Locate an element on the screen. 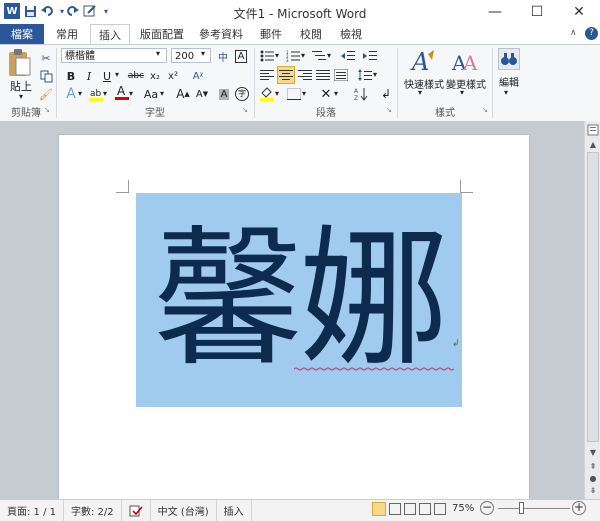 The image size is (600, 521). print-layout-view-icon is located at coordinates (379, 509).